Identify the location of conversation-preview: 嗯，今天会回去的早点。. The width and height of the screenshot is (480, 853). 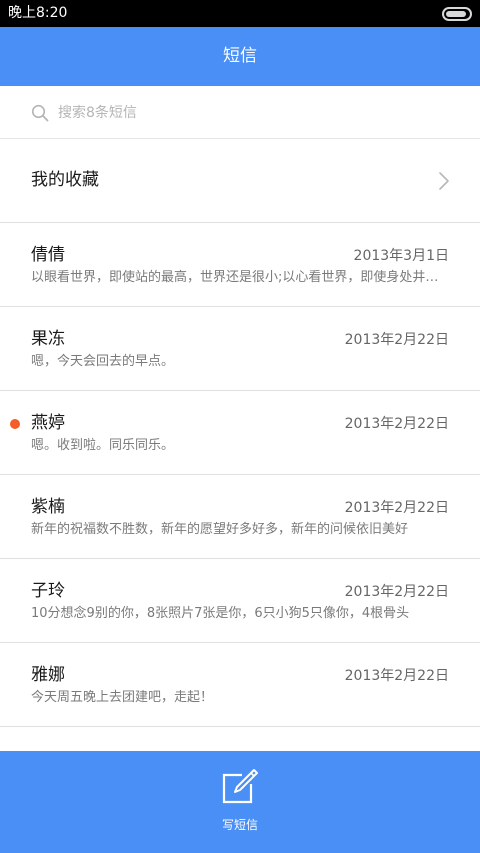
(103, 361).